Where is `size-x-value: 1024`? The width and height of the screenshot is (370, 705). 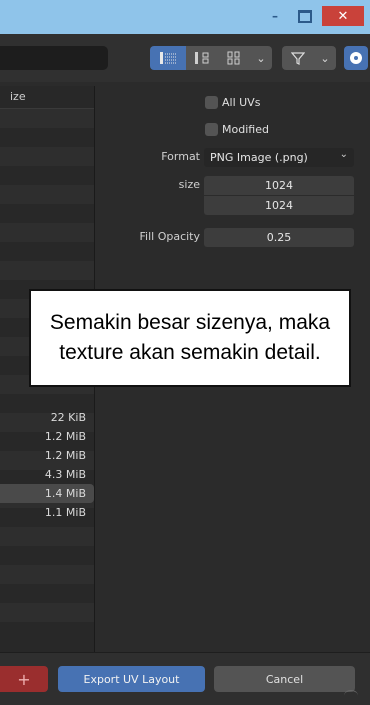
size-x-value: 1024 is located at coordinates (279, 185).